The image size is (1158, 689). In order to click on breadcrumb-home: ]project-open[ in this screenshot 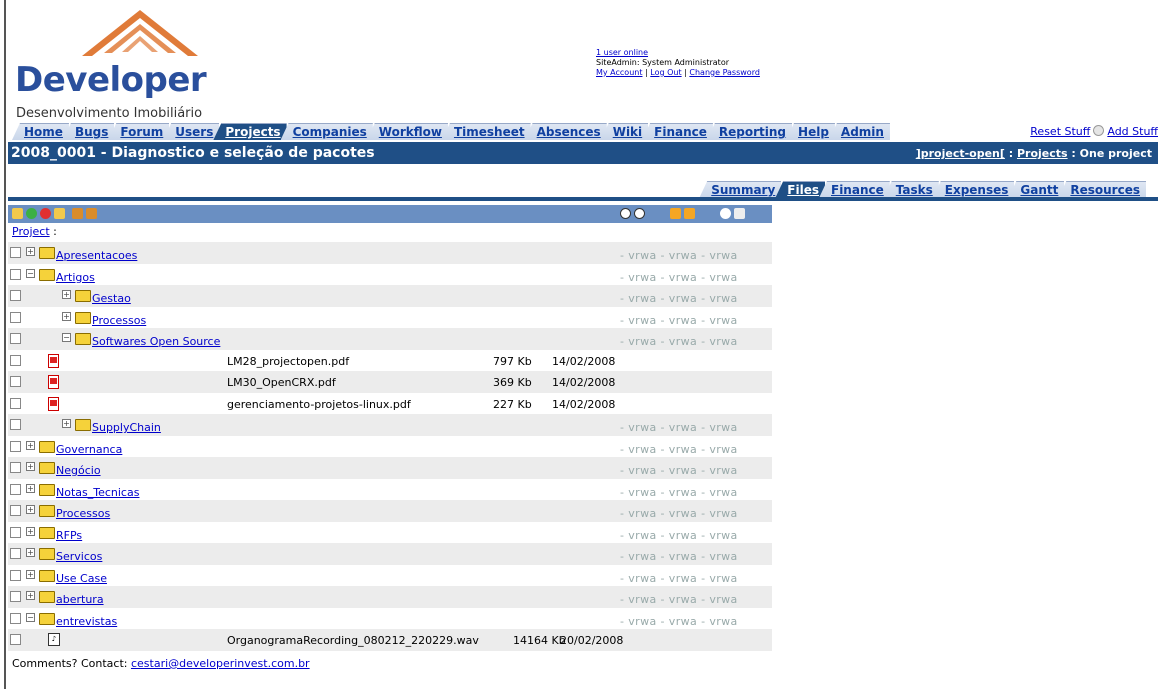, I will do `click(960, 153)`.